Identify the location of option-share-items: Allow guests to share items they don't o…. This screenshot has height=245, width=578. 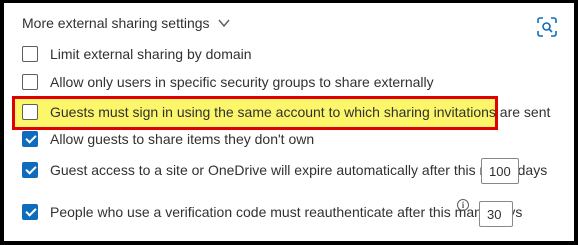
(168, 139).